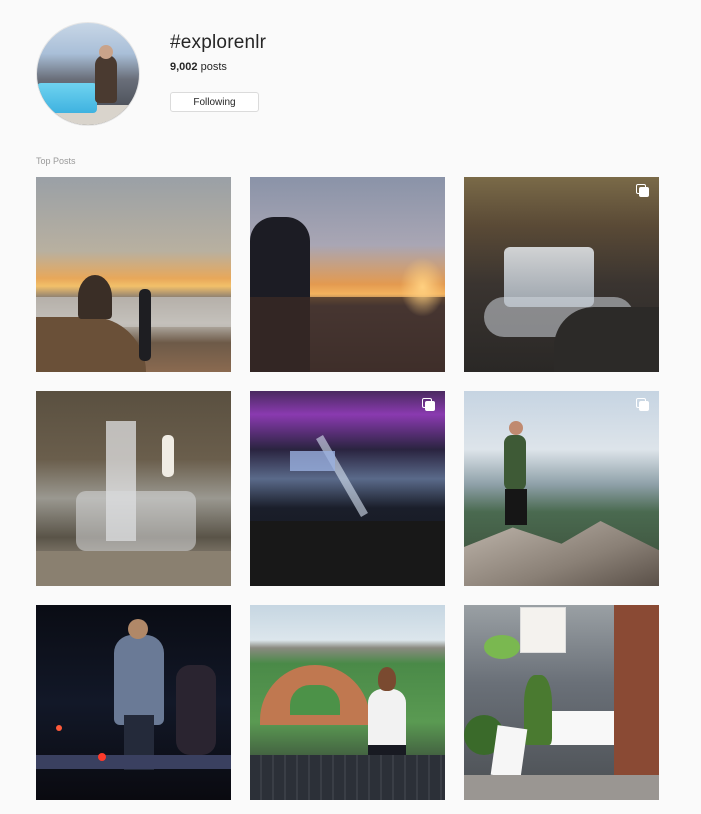 This screenshot has width=701, height=814. I want to click on posts-count: 9,002 posts, so click(198, 67).